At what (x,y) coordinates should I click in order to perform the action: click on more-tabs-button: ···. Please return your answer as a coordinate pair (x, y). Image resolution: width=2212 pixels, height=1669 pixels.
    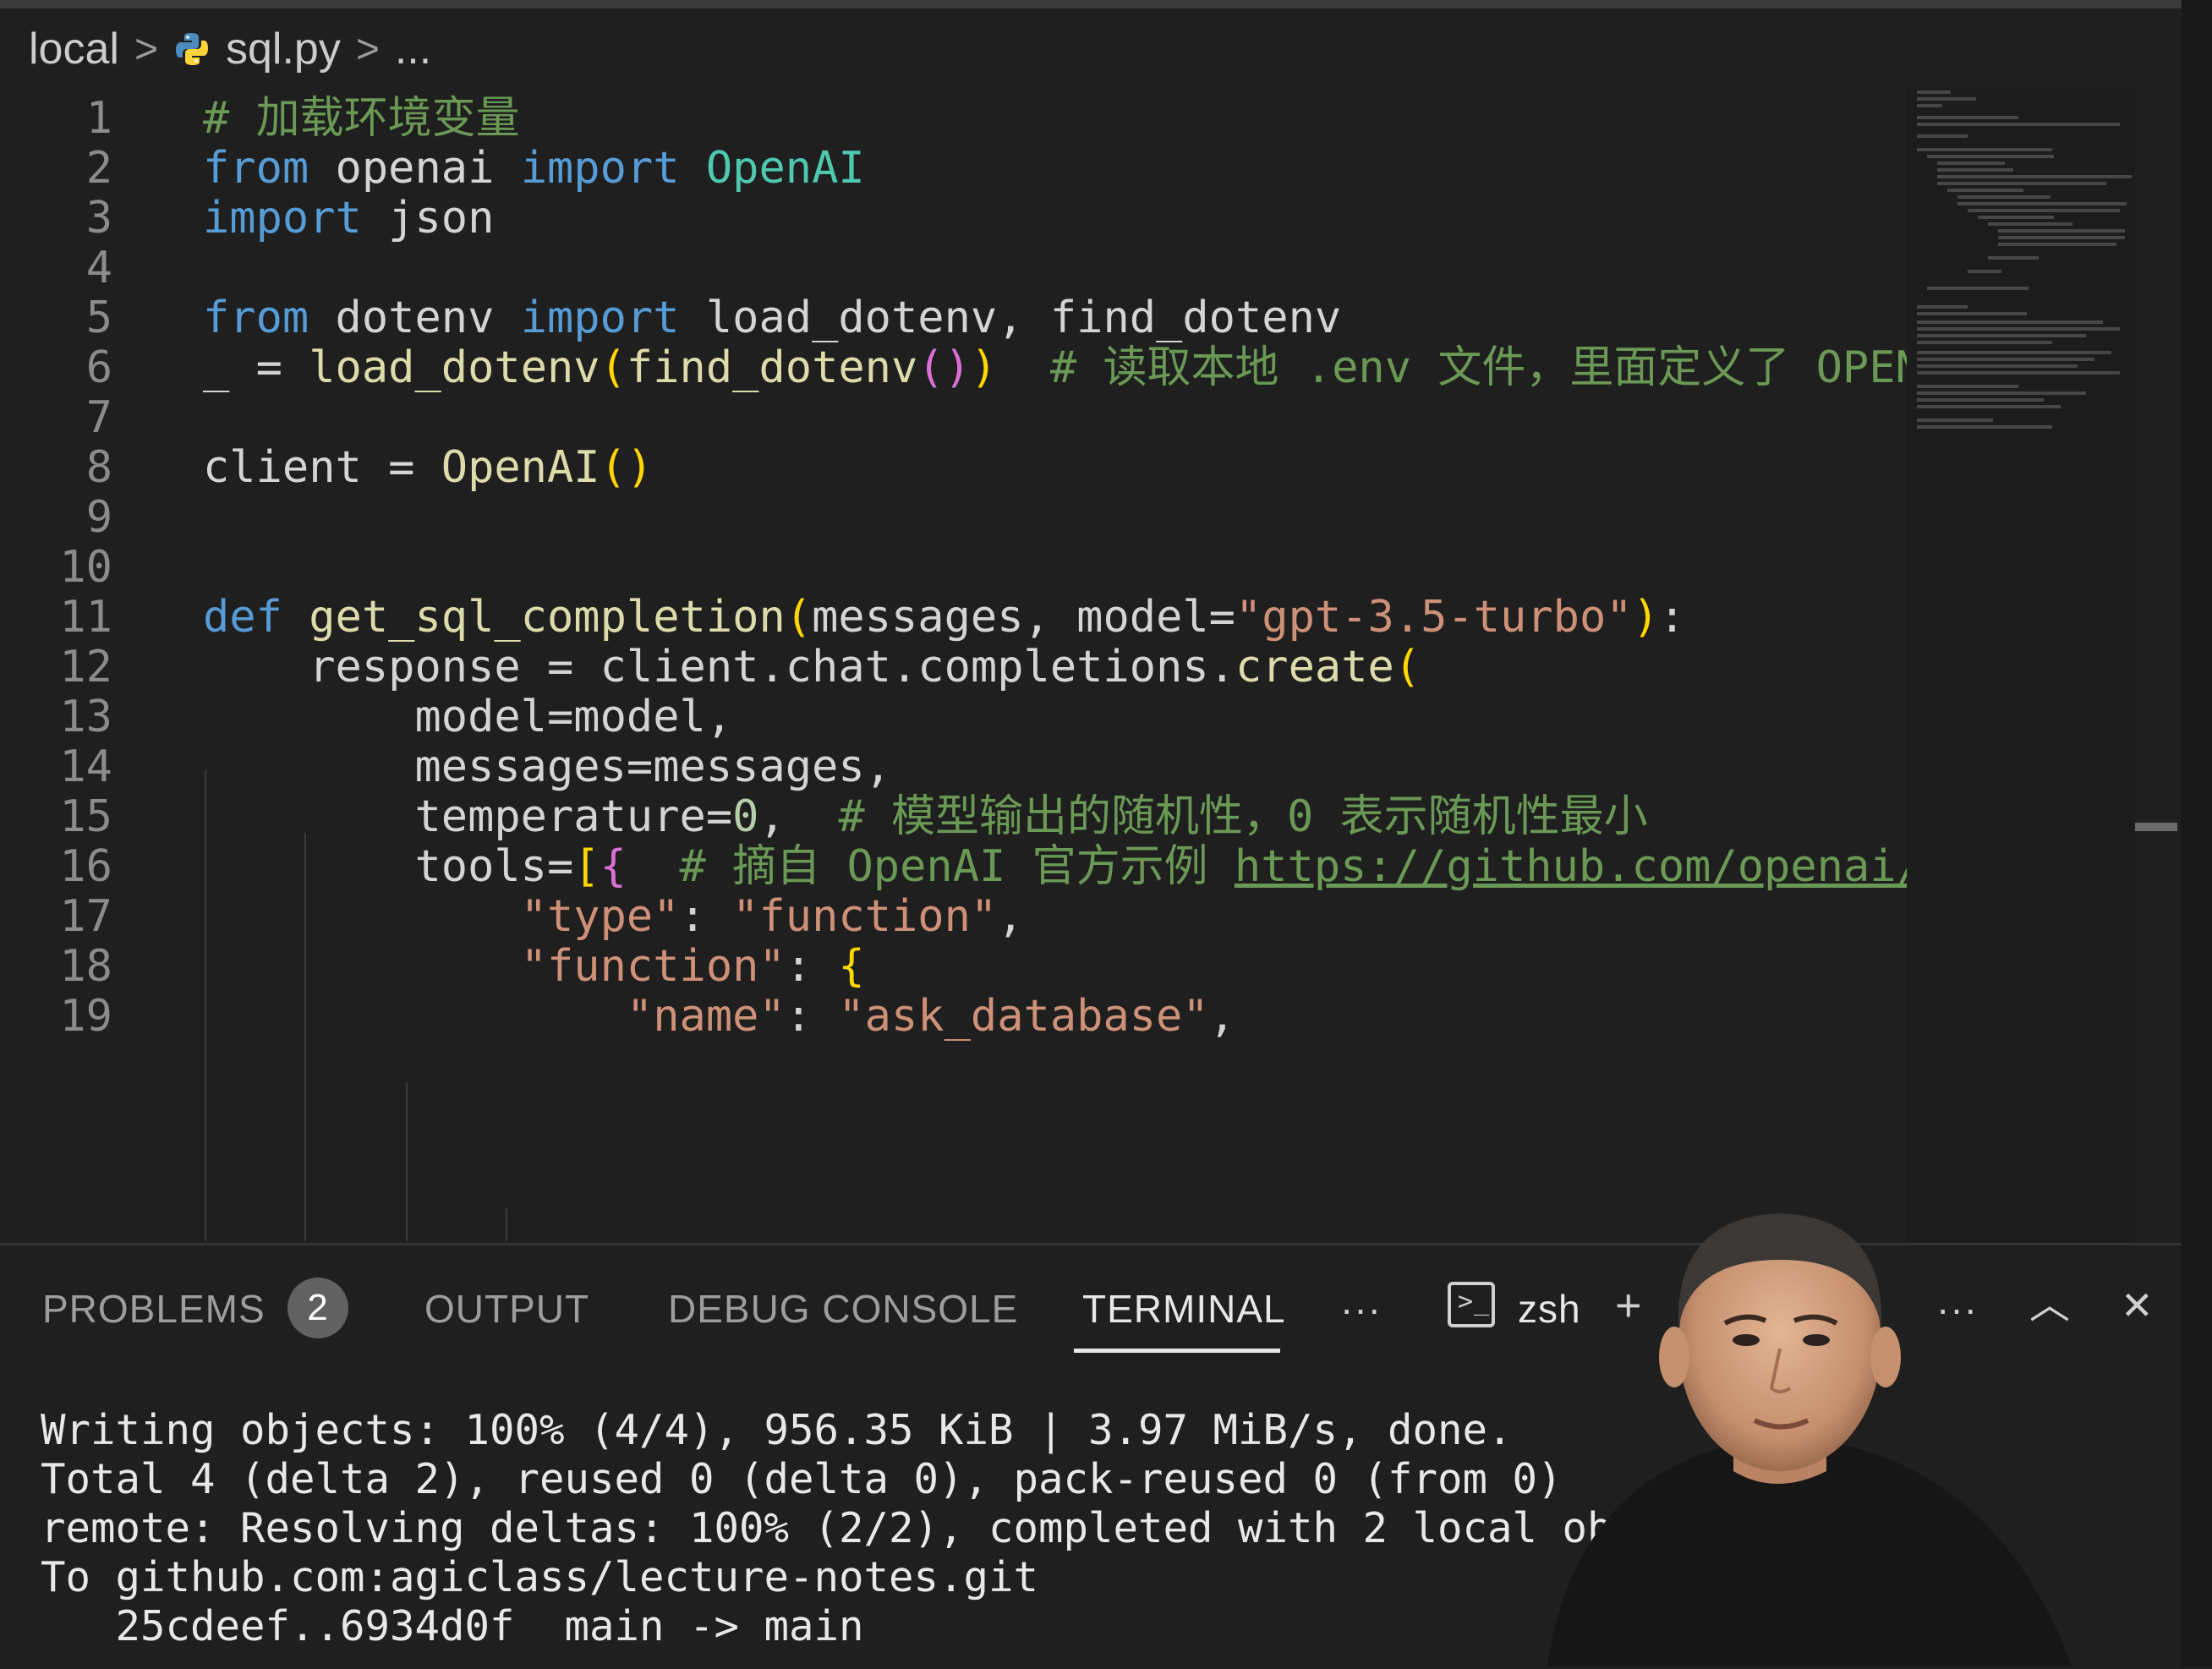
    Looking at the image, I should click on (1361, 1309).